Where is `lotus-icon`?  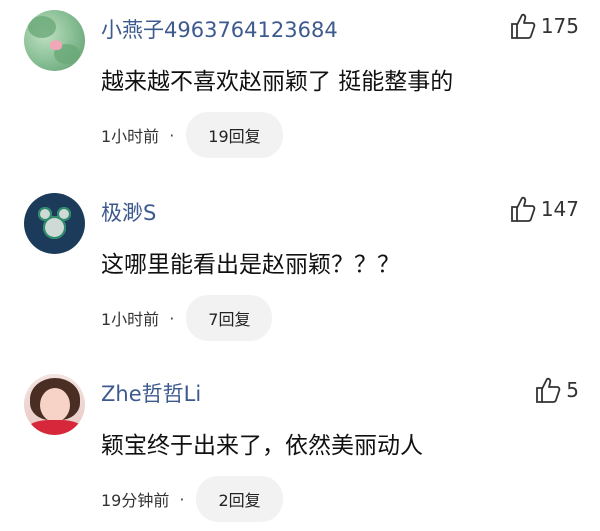 lotus-icon is located at coordinates (56, 45).